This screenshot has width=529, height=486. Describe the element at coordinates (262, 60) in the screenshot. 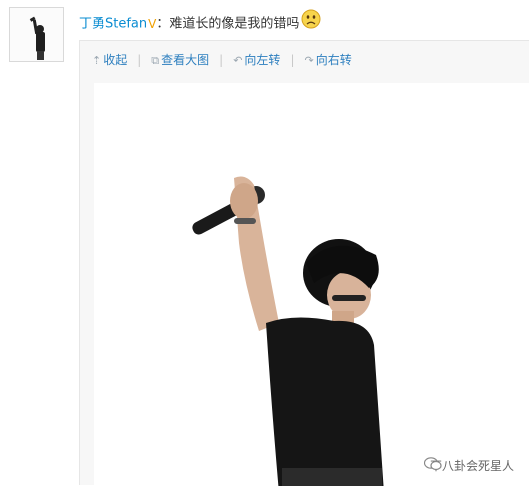

I see `rotate-left-label: 向左转` at that location.